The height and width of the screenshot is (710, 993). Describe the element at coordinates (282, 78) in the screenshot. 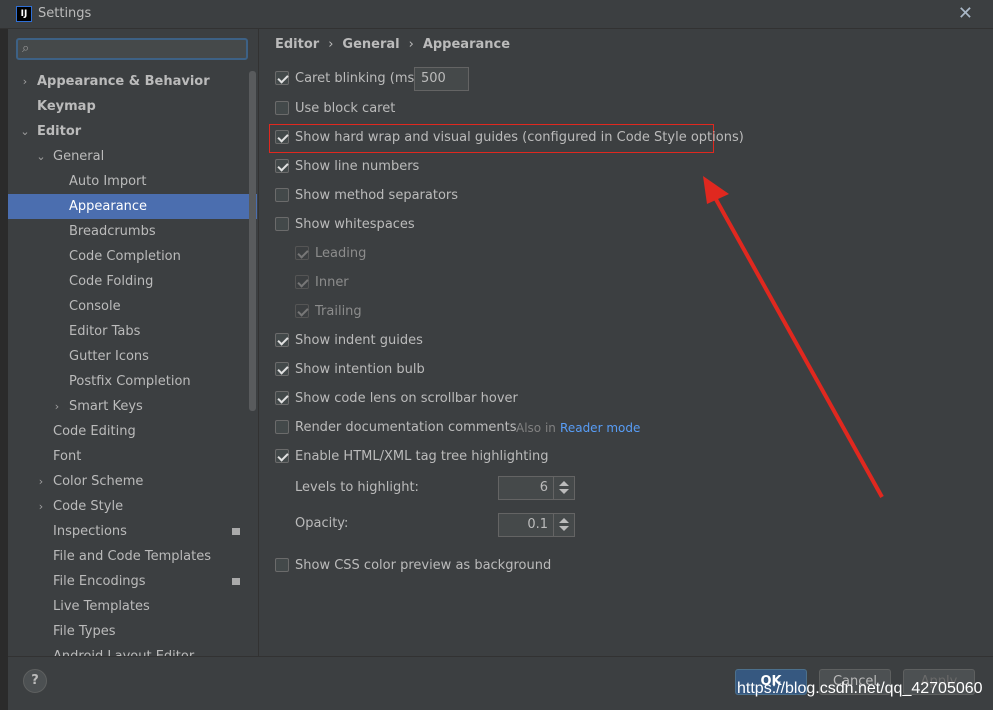

I see `caret-blinking-checkbox` at that location.